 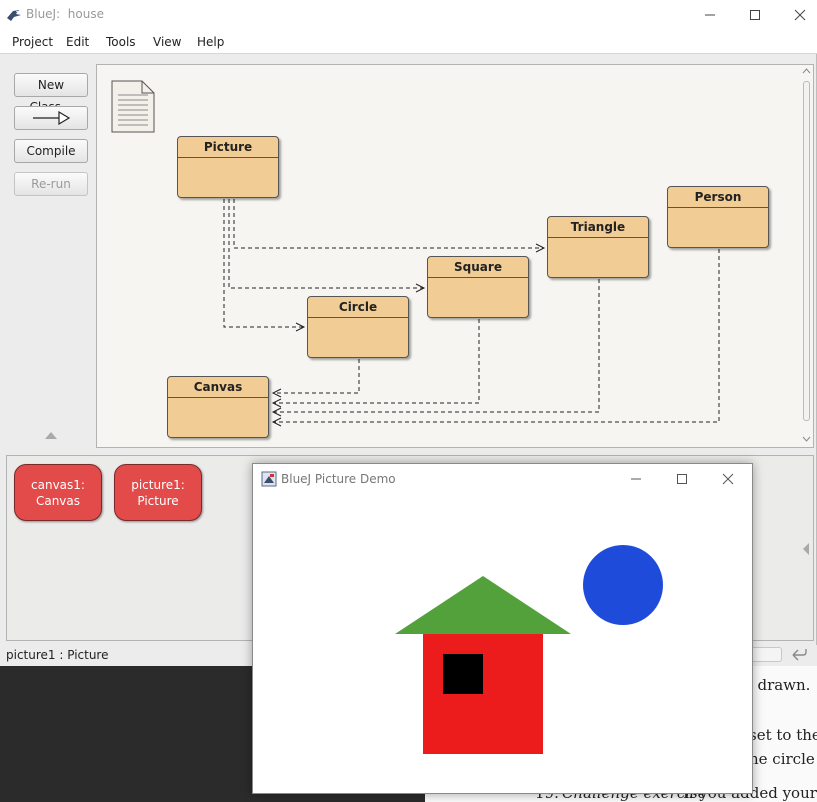 What do you see at coordinates (408, 42) in the screenshot?
I see `menu-bar: Project Edit Tools View Help` at bounding box center [408, 42].